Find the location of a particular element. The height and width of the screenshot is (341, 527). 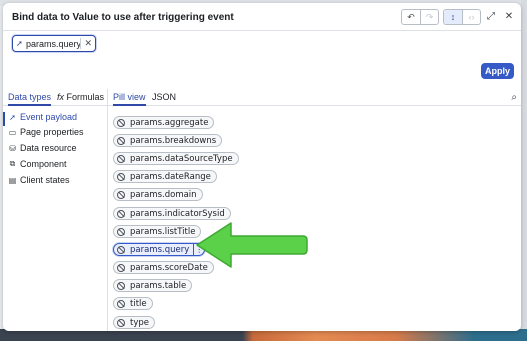

pill-label: type is located at coordinates (139, 322).